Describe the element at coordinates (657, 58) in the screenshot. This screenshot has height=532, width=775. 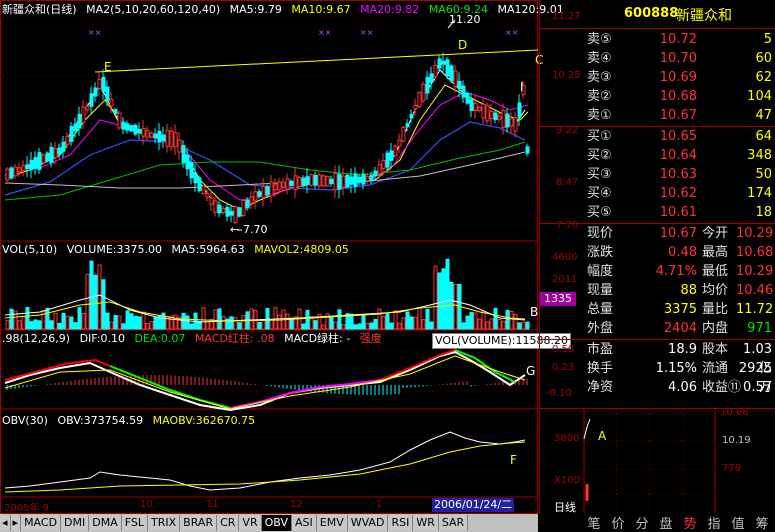
I see `sell-row: 卖④ 10.70 60` at that location.